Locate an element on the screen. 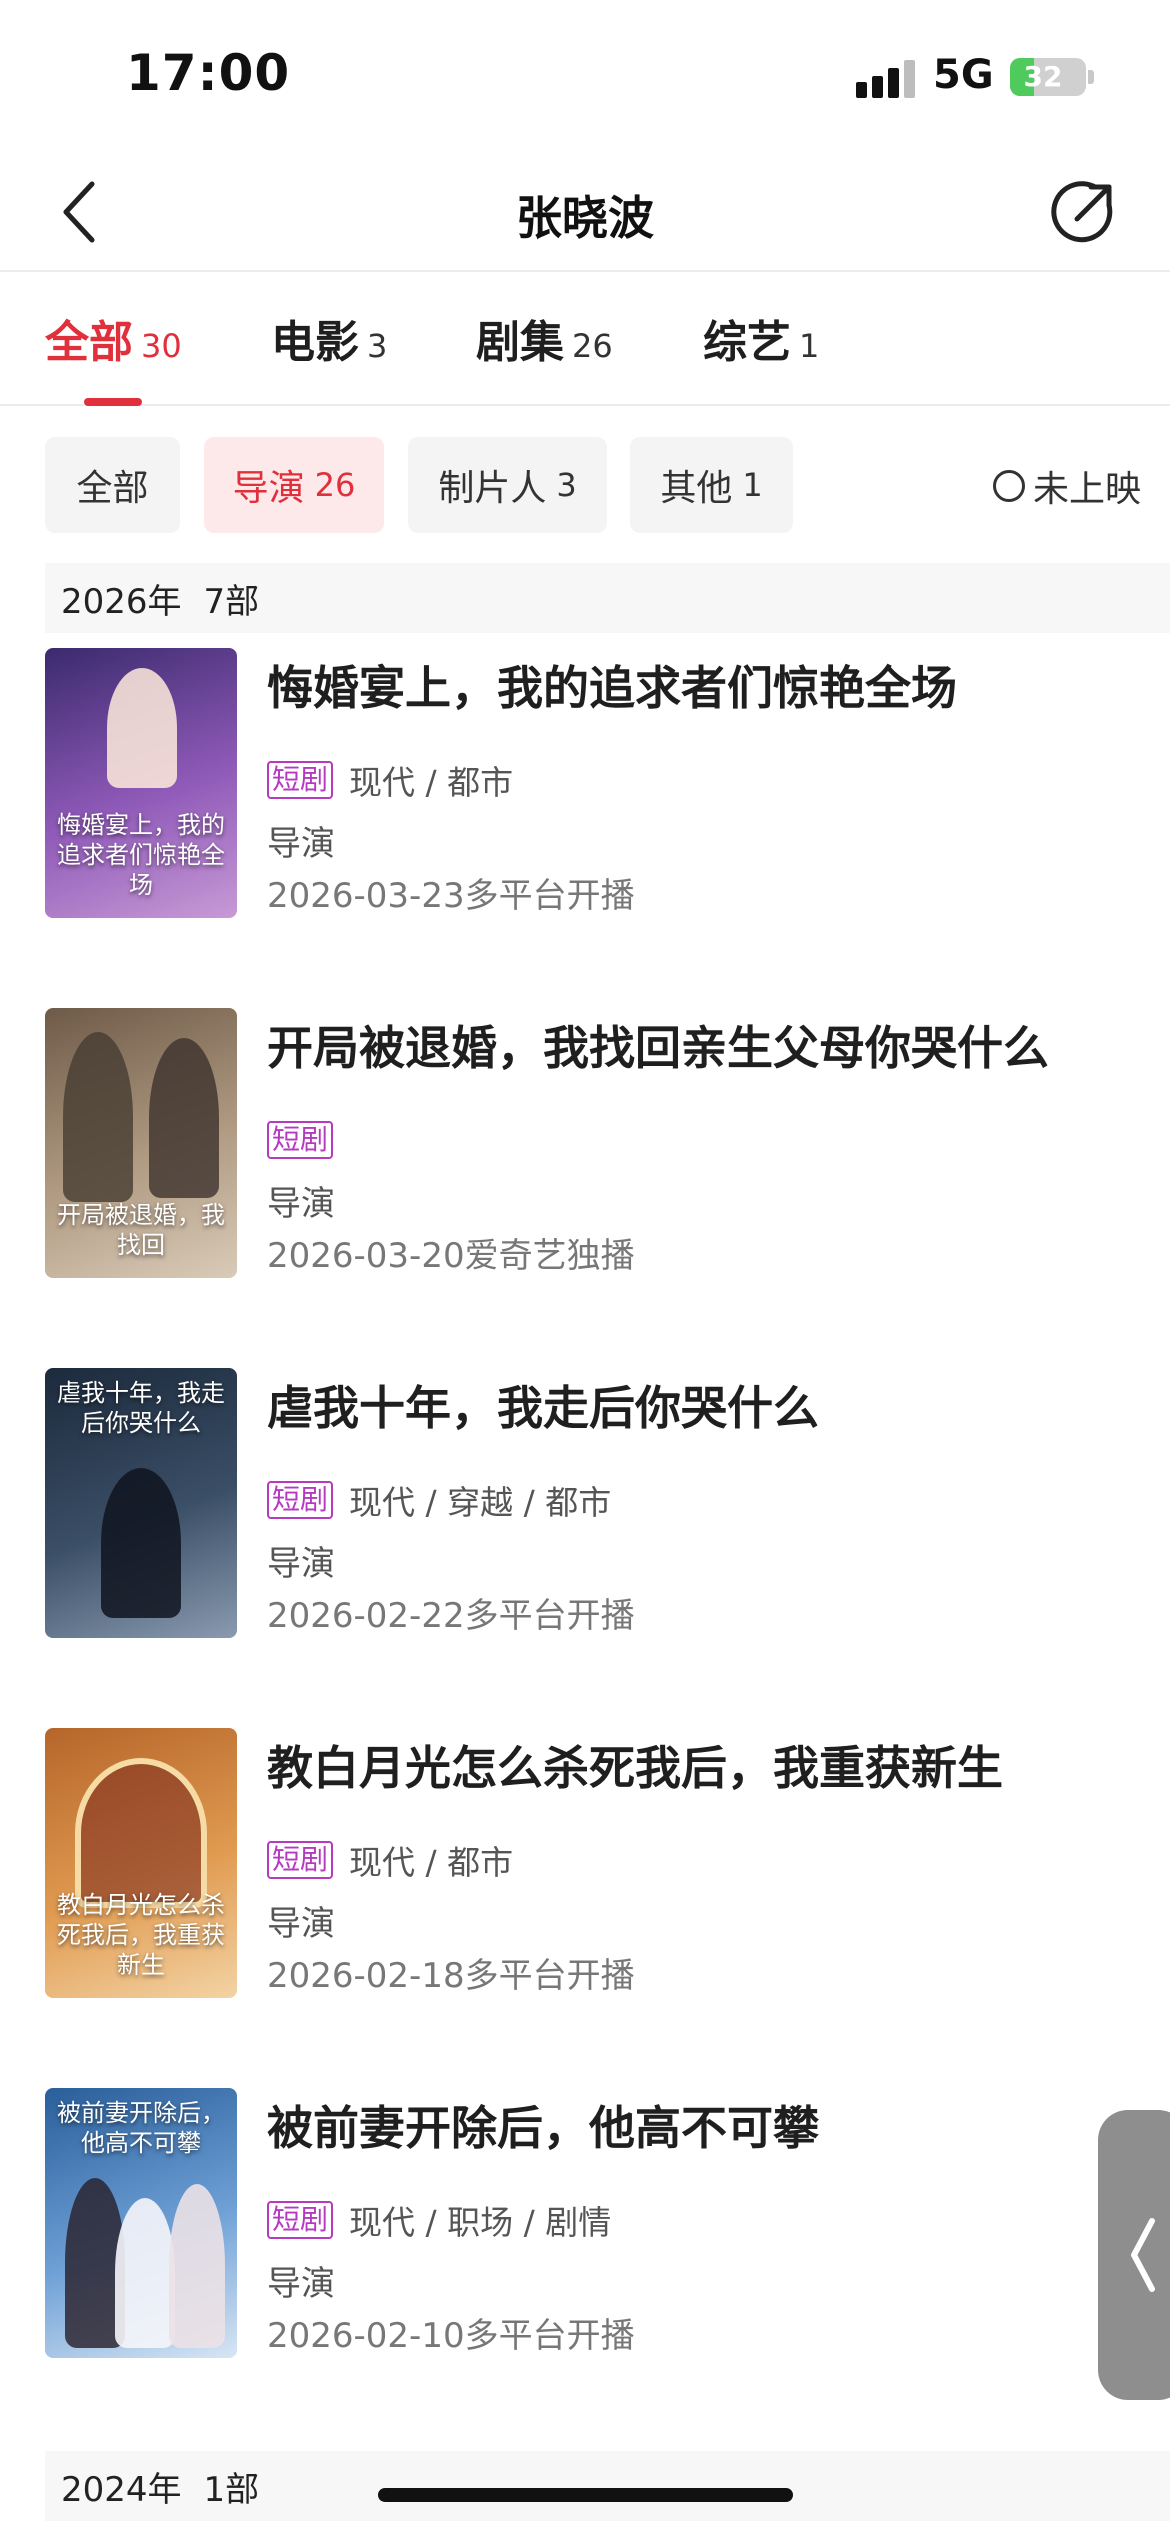 This screenshot has height=2532, width=1170. radio-circle-icon is located at coordinates (1009, 486).